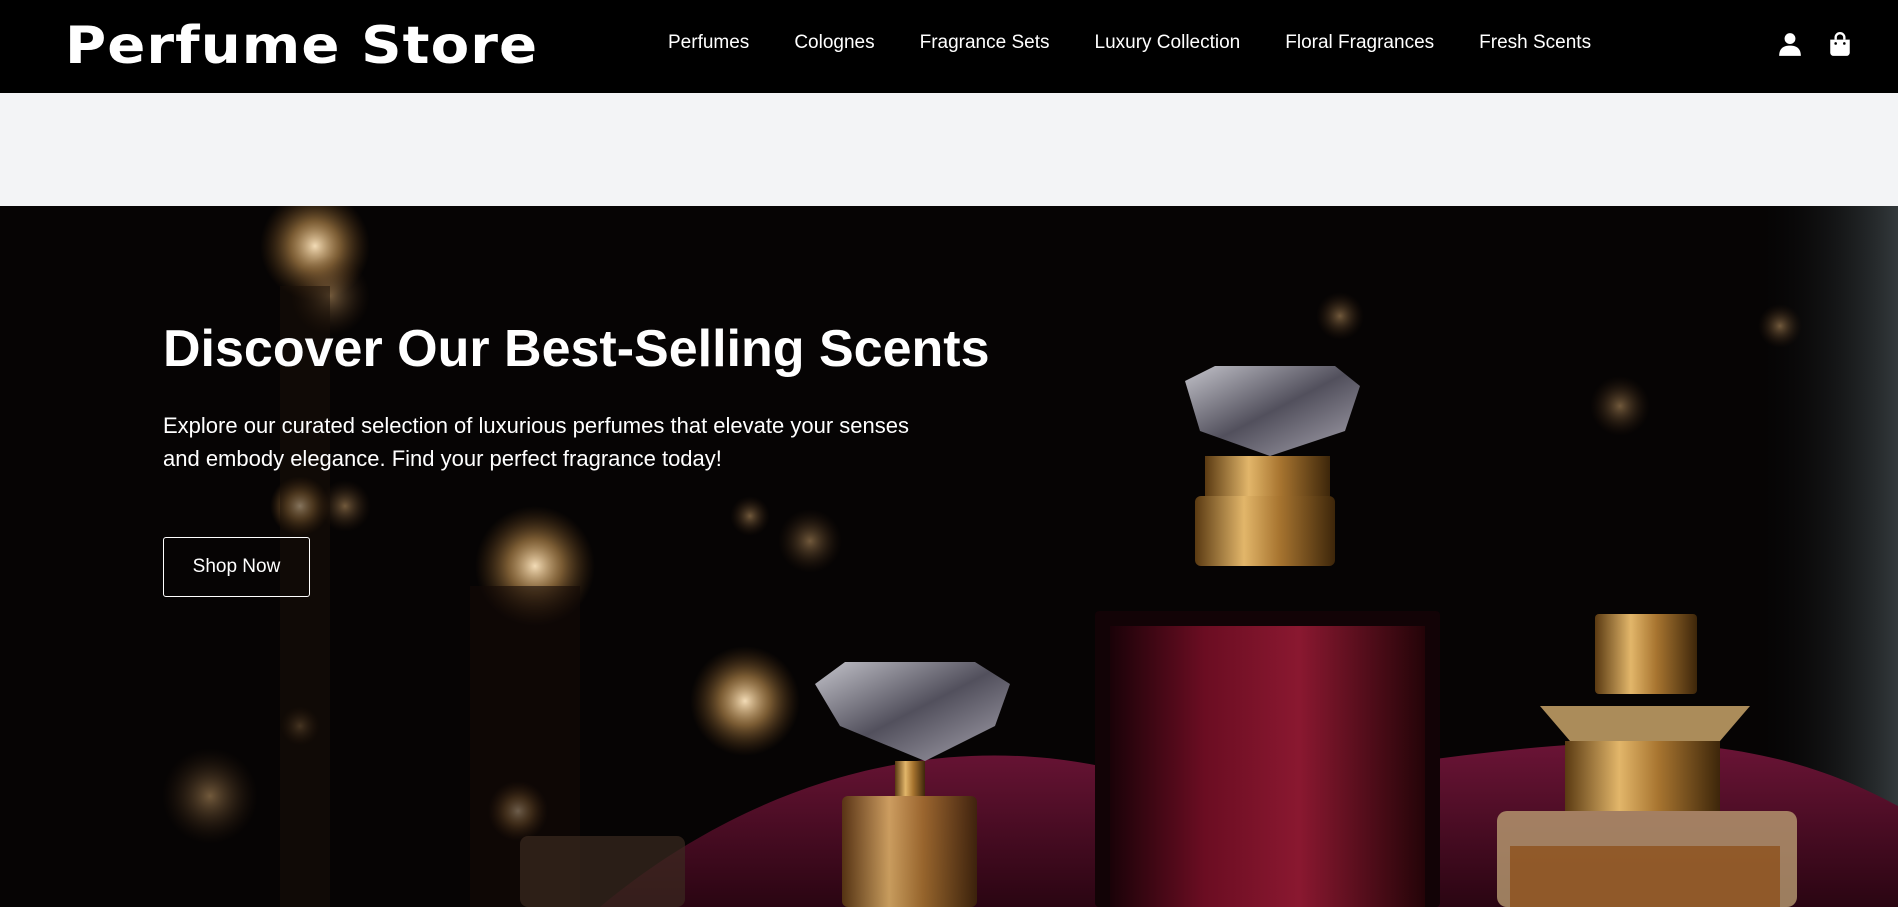  Describe the element at coordinates (576, 349) in the screenshot. I see `hero-title: Discover Our Best-Selling Scents` at that location.